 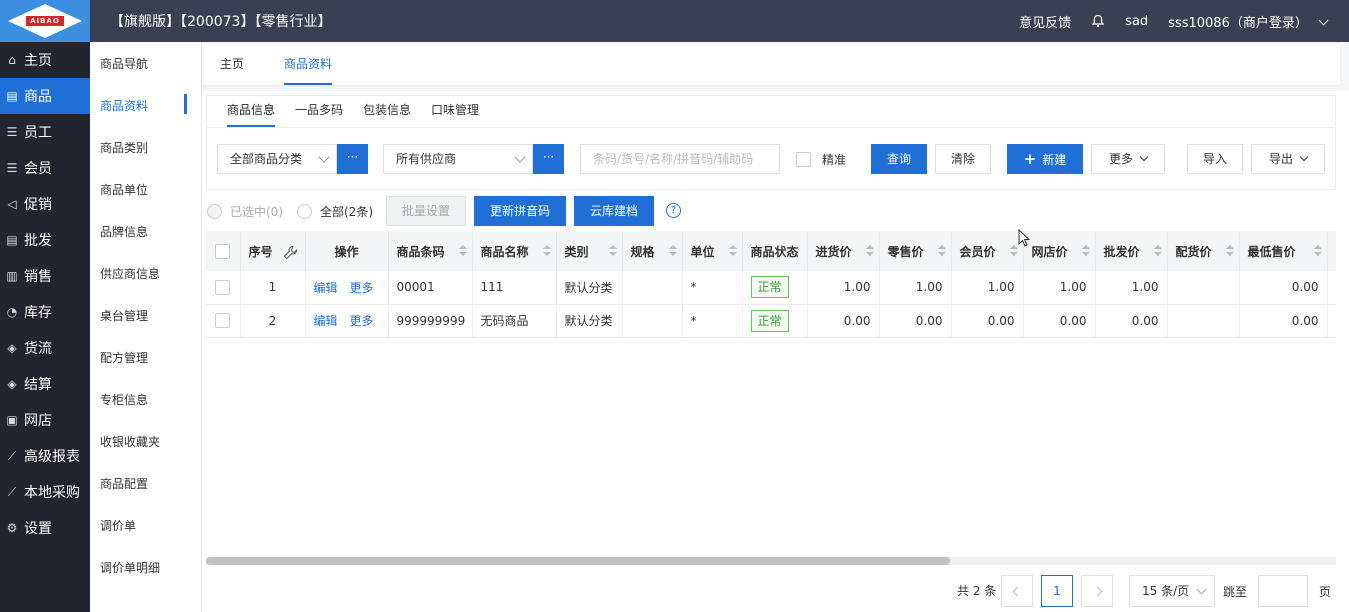 I want to click on nav-item-3: ☰ 会员, so click(x=45, y=168).